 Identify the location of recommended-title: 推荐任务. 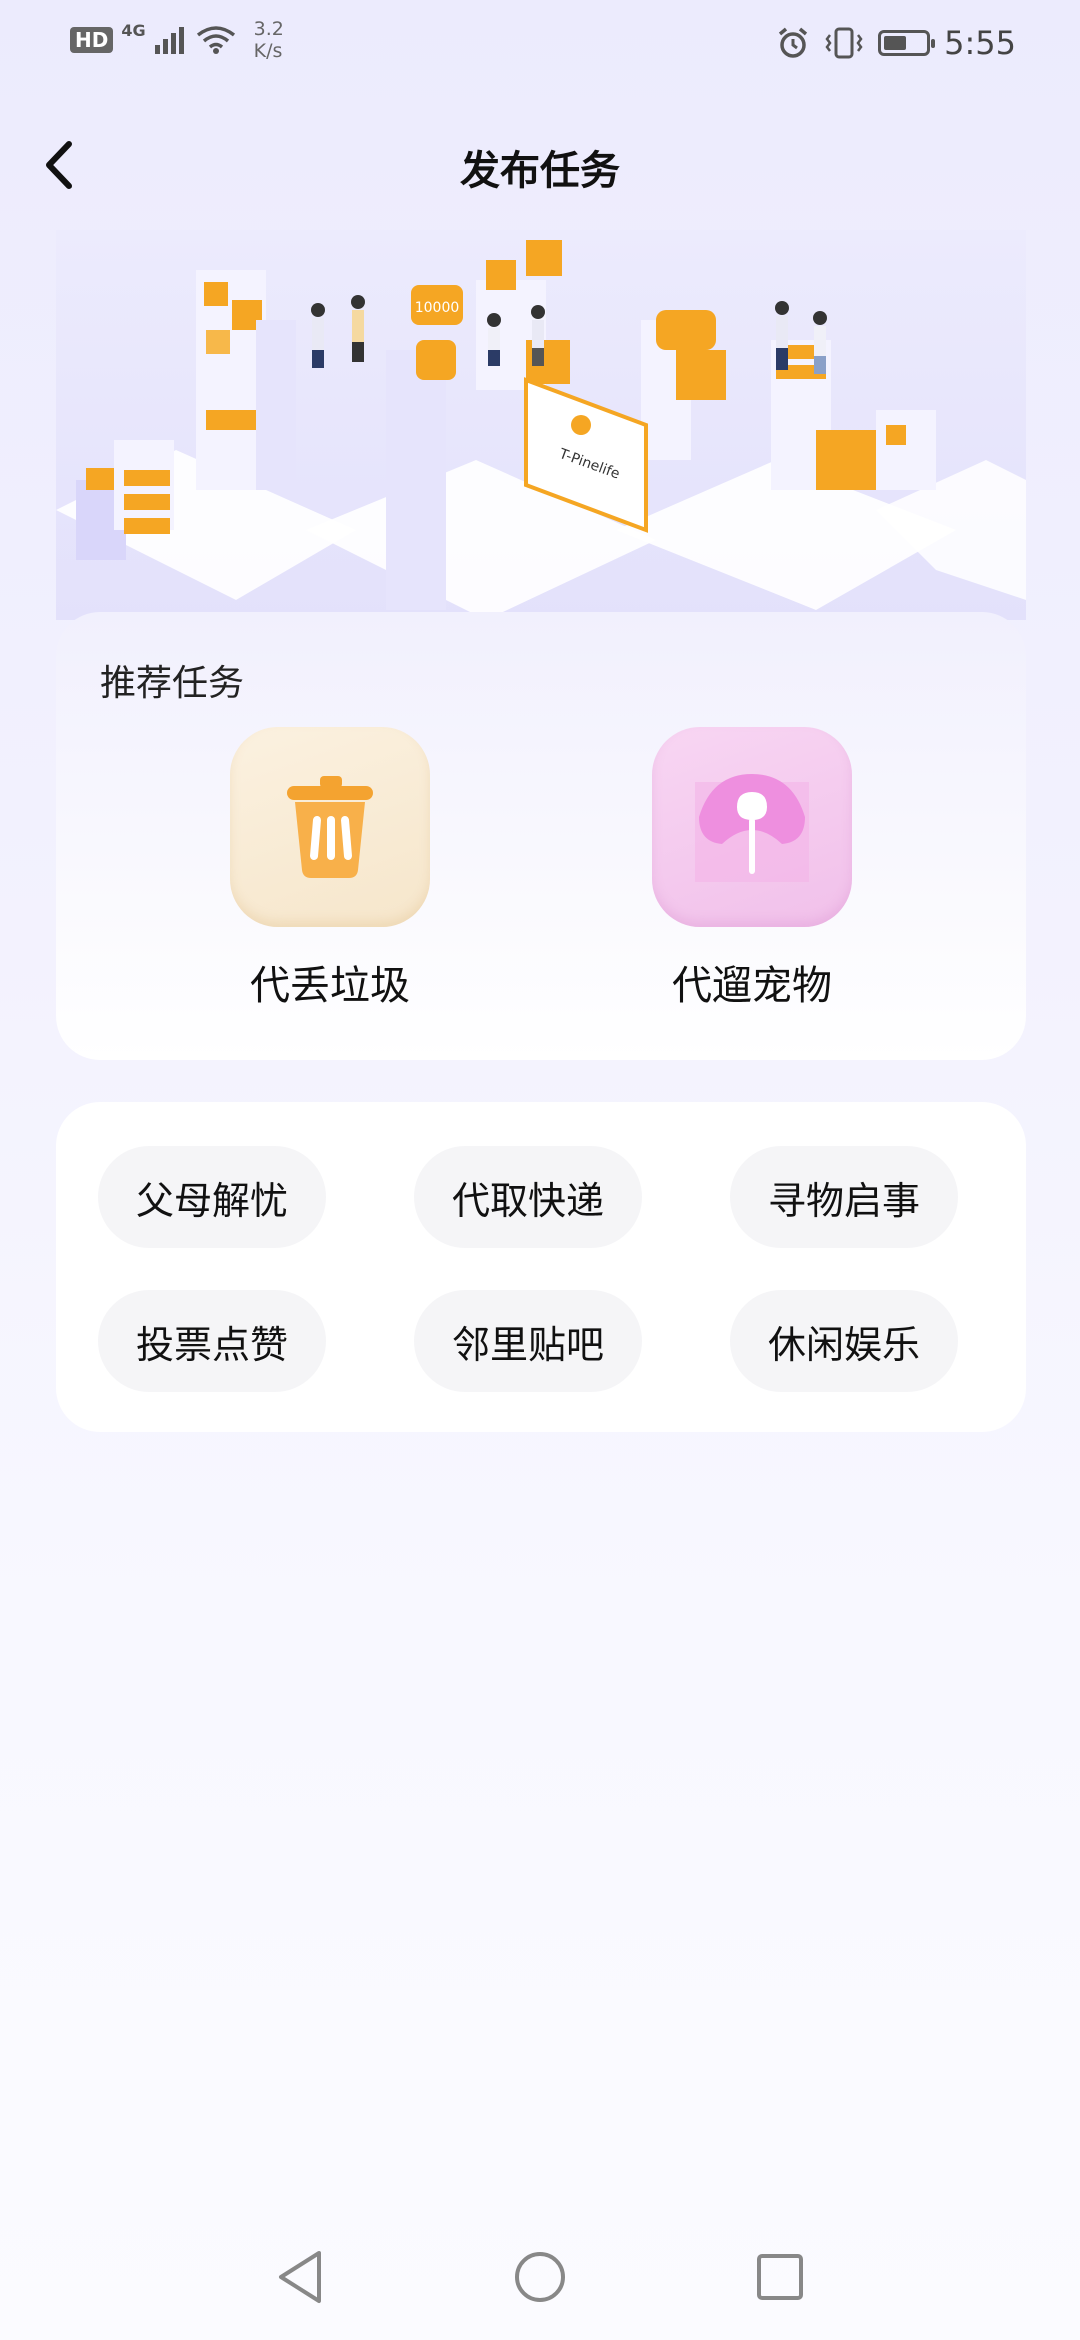
(172, 683).